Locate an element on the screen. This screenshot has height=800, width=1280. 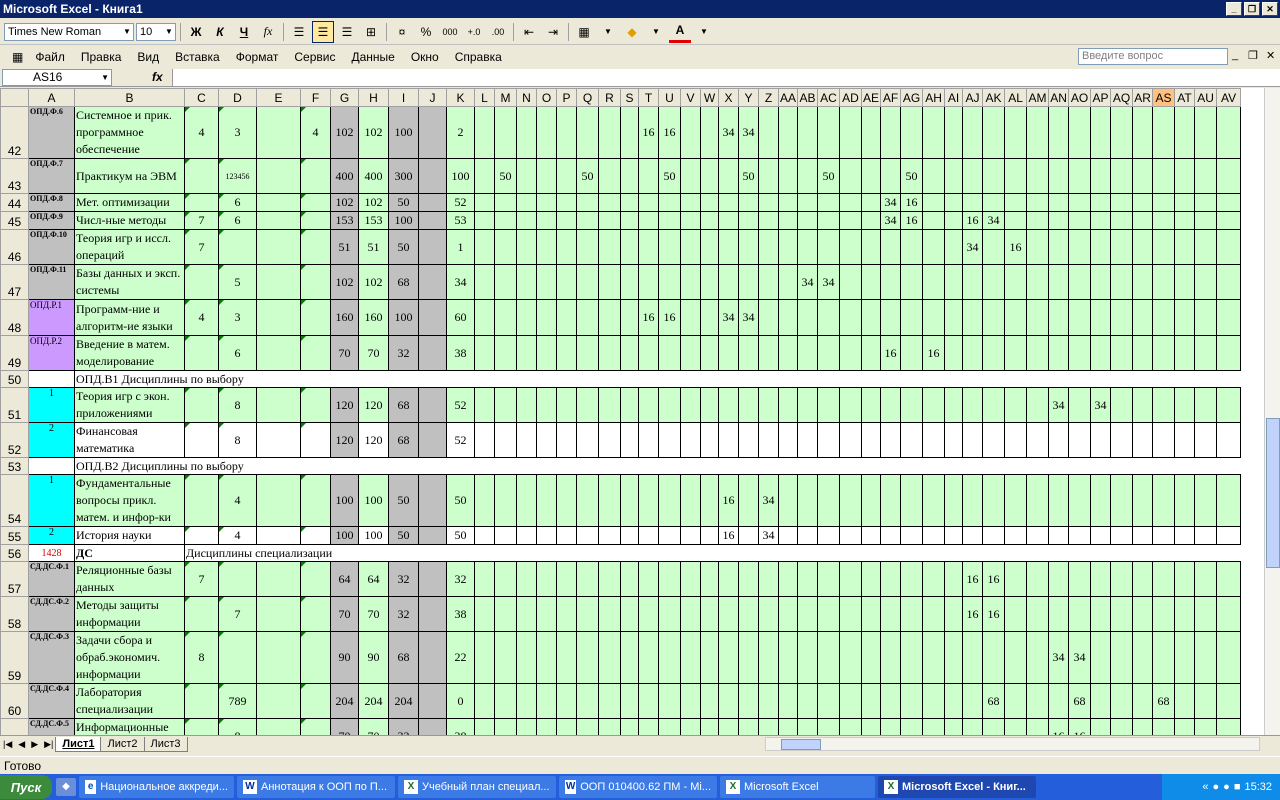
column-header: J is located at coordinates (432, 97).